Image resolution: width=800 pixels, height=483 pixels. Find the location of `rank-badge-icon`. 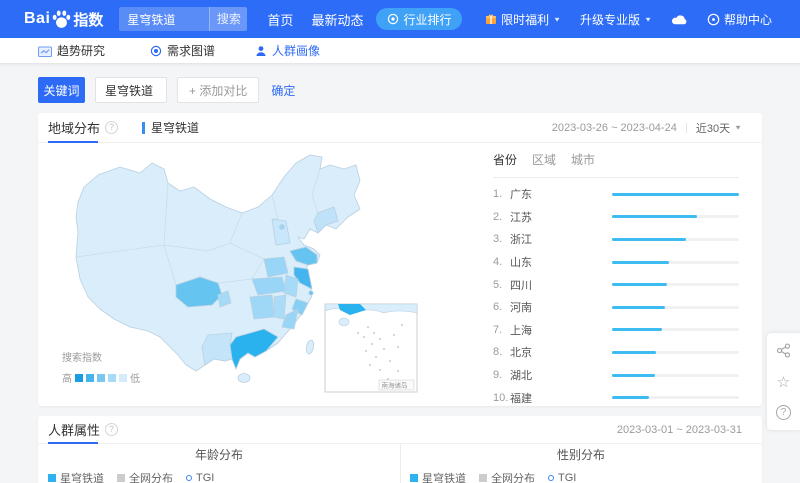

rank-badge-icon is located at coordinates (393, 19).